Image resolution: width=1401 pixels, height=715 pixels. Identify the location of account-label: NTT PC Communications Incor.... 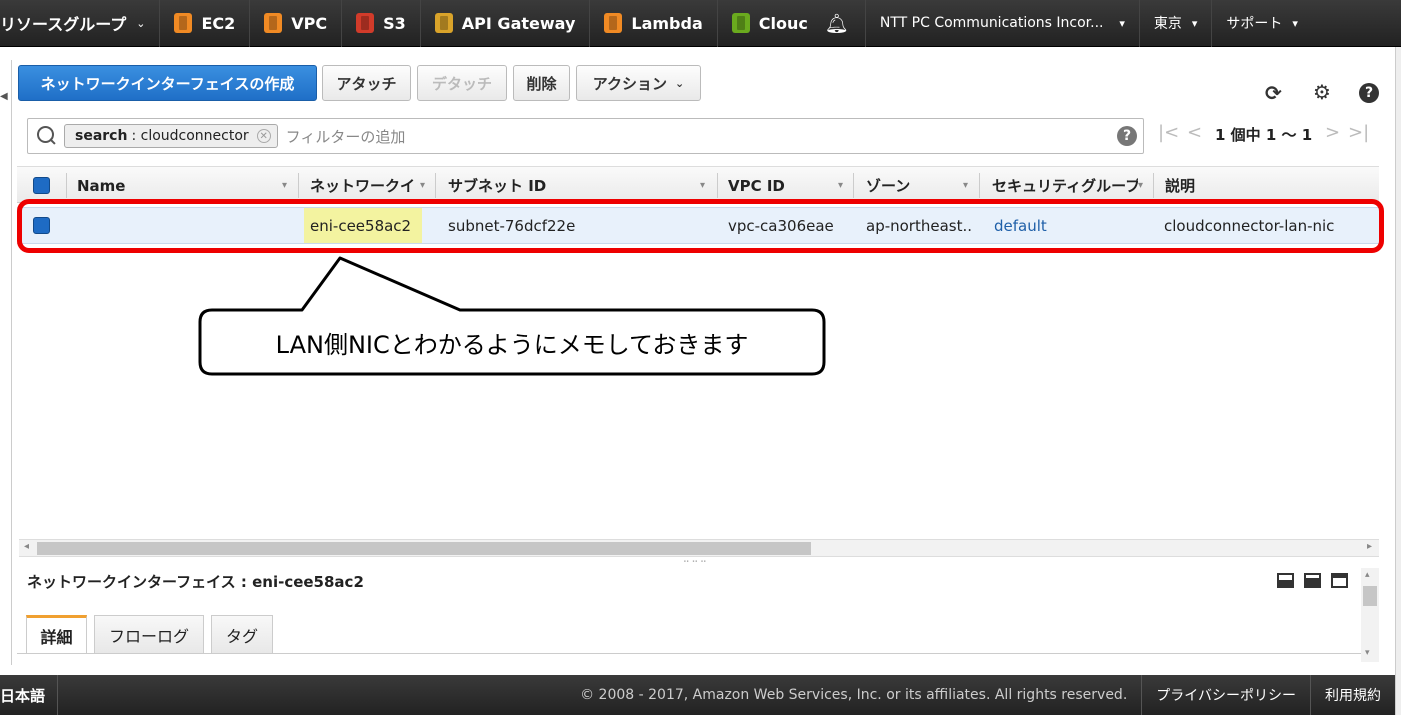
(991, 23).